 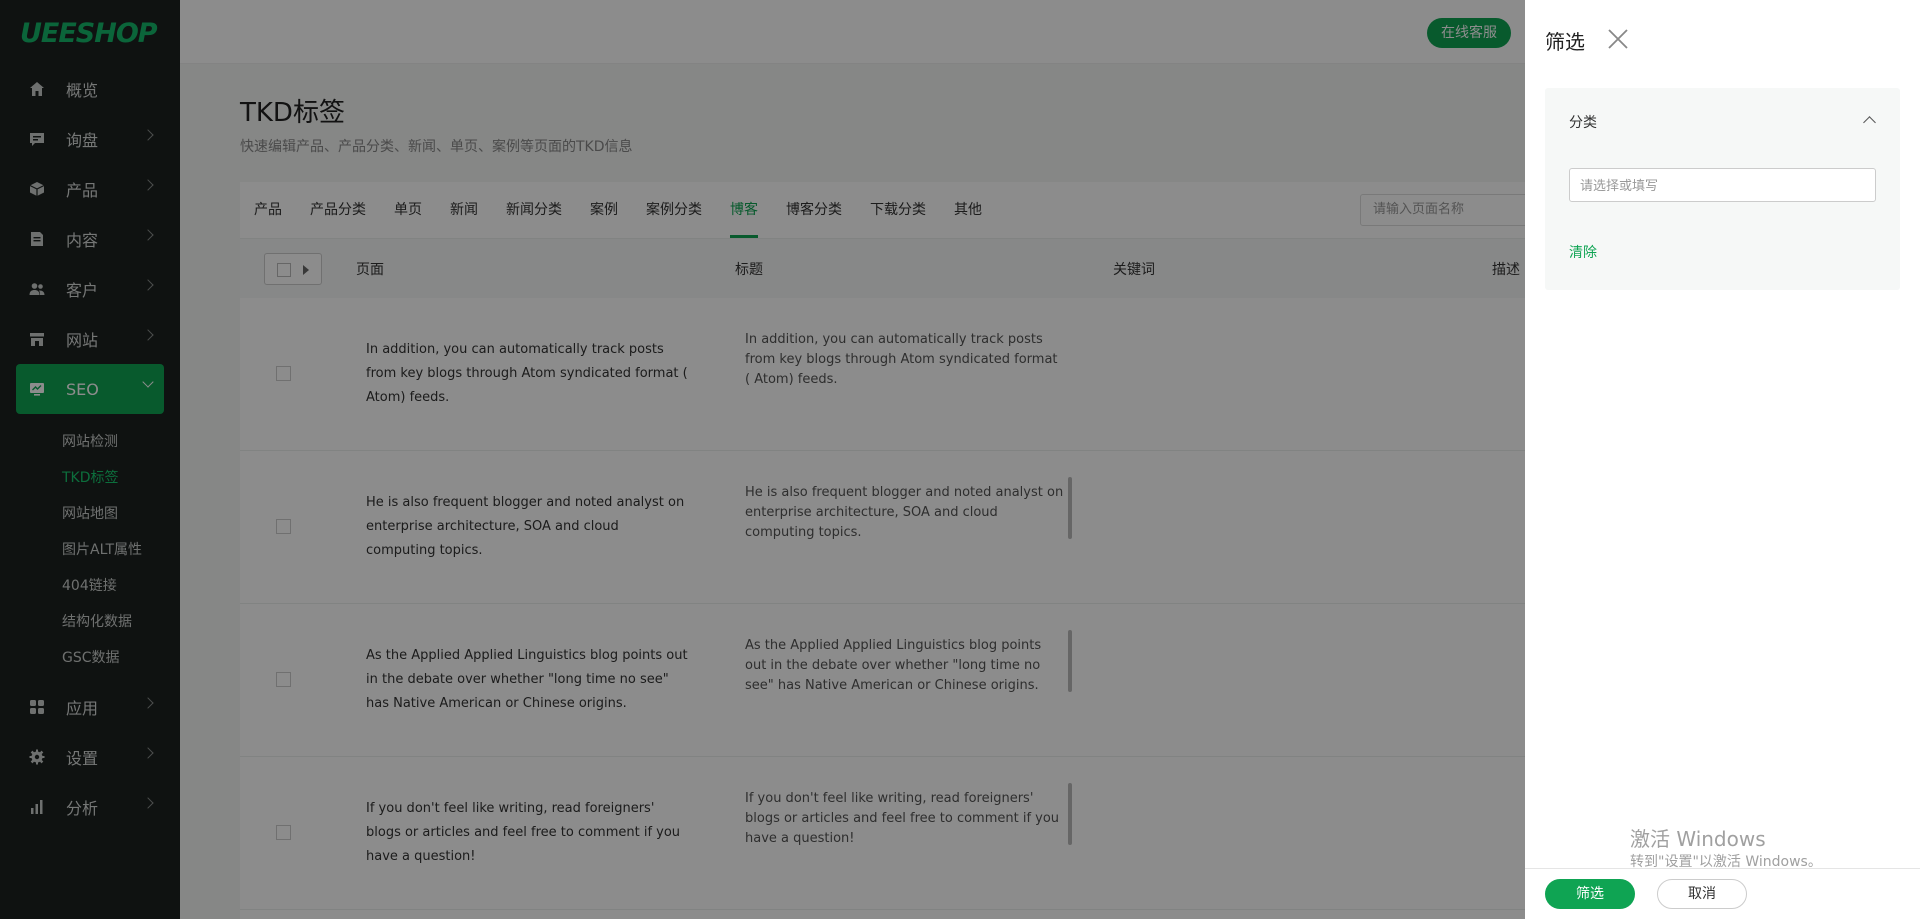 What do you see at coordinates (1698, 839) in the screenshot?
I see `windows-activation-watermark: 激活 Windows` at bounding box center [1698, 839].